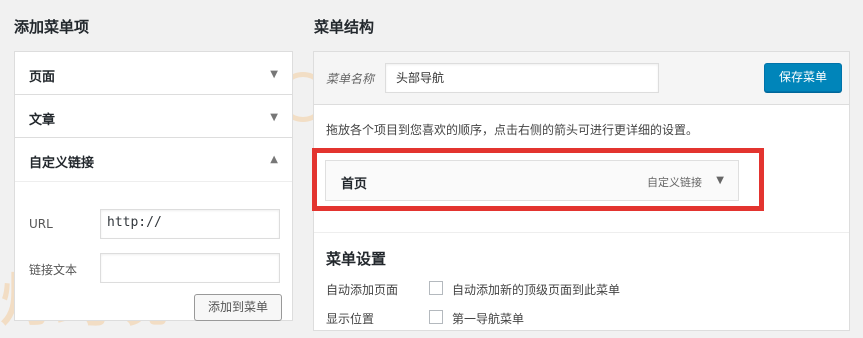  What do you see at coordinates (436, 288) in the screenshot?
I see `auto-add-checkbox` at bounding box center [436, 288].